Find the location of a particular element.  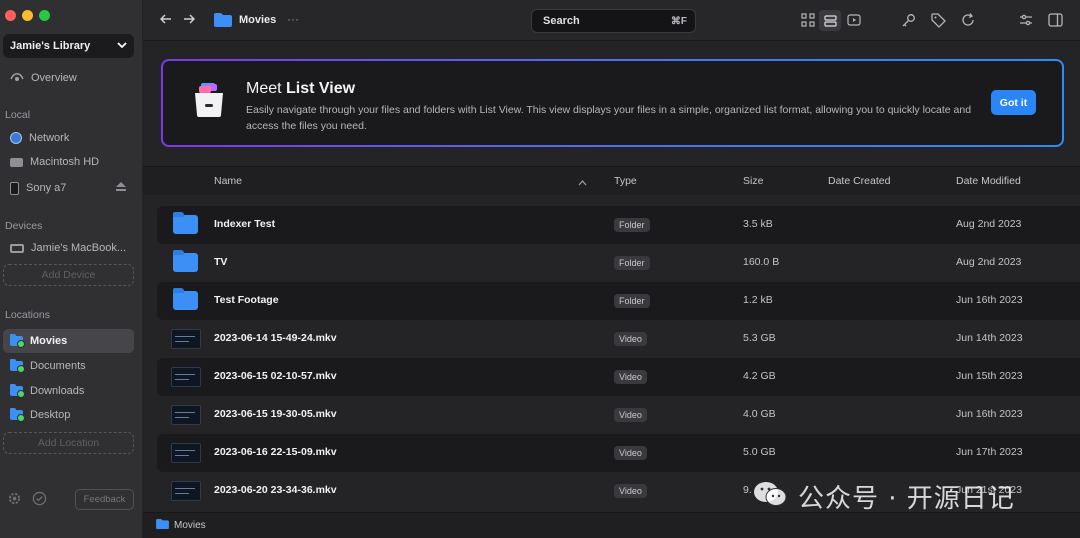

sidebar-item-sony-a7: Sony a7 is located at coordinates (68, 188).